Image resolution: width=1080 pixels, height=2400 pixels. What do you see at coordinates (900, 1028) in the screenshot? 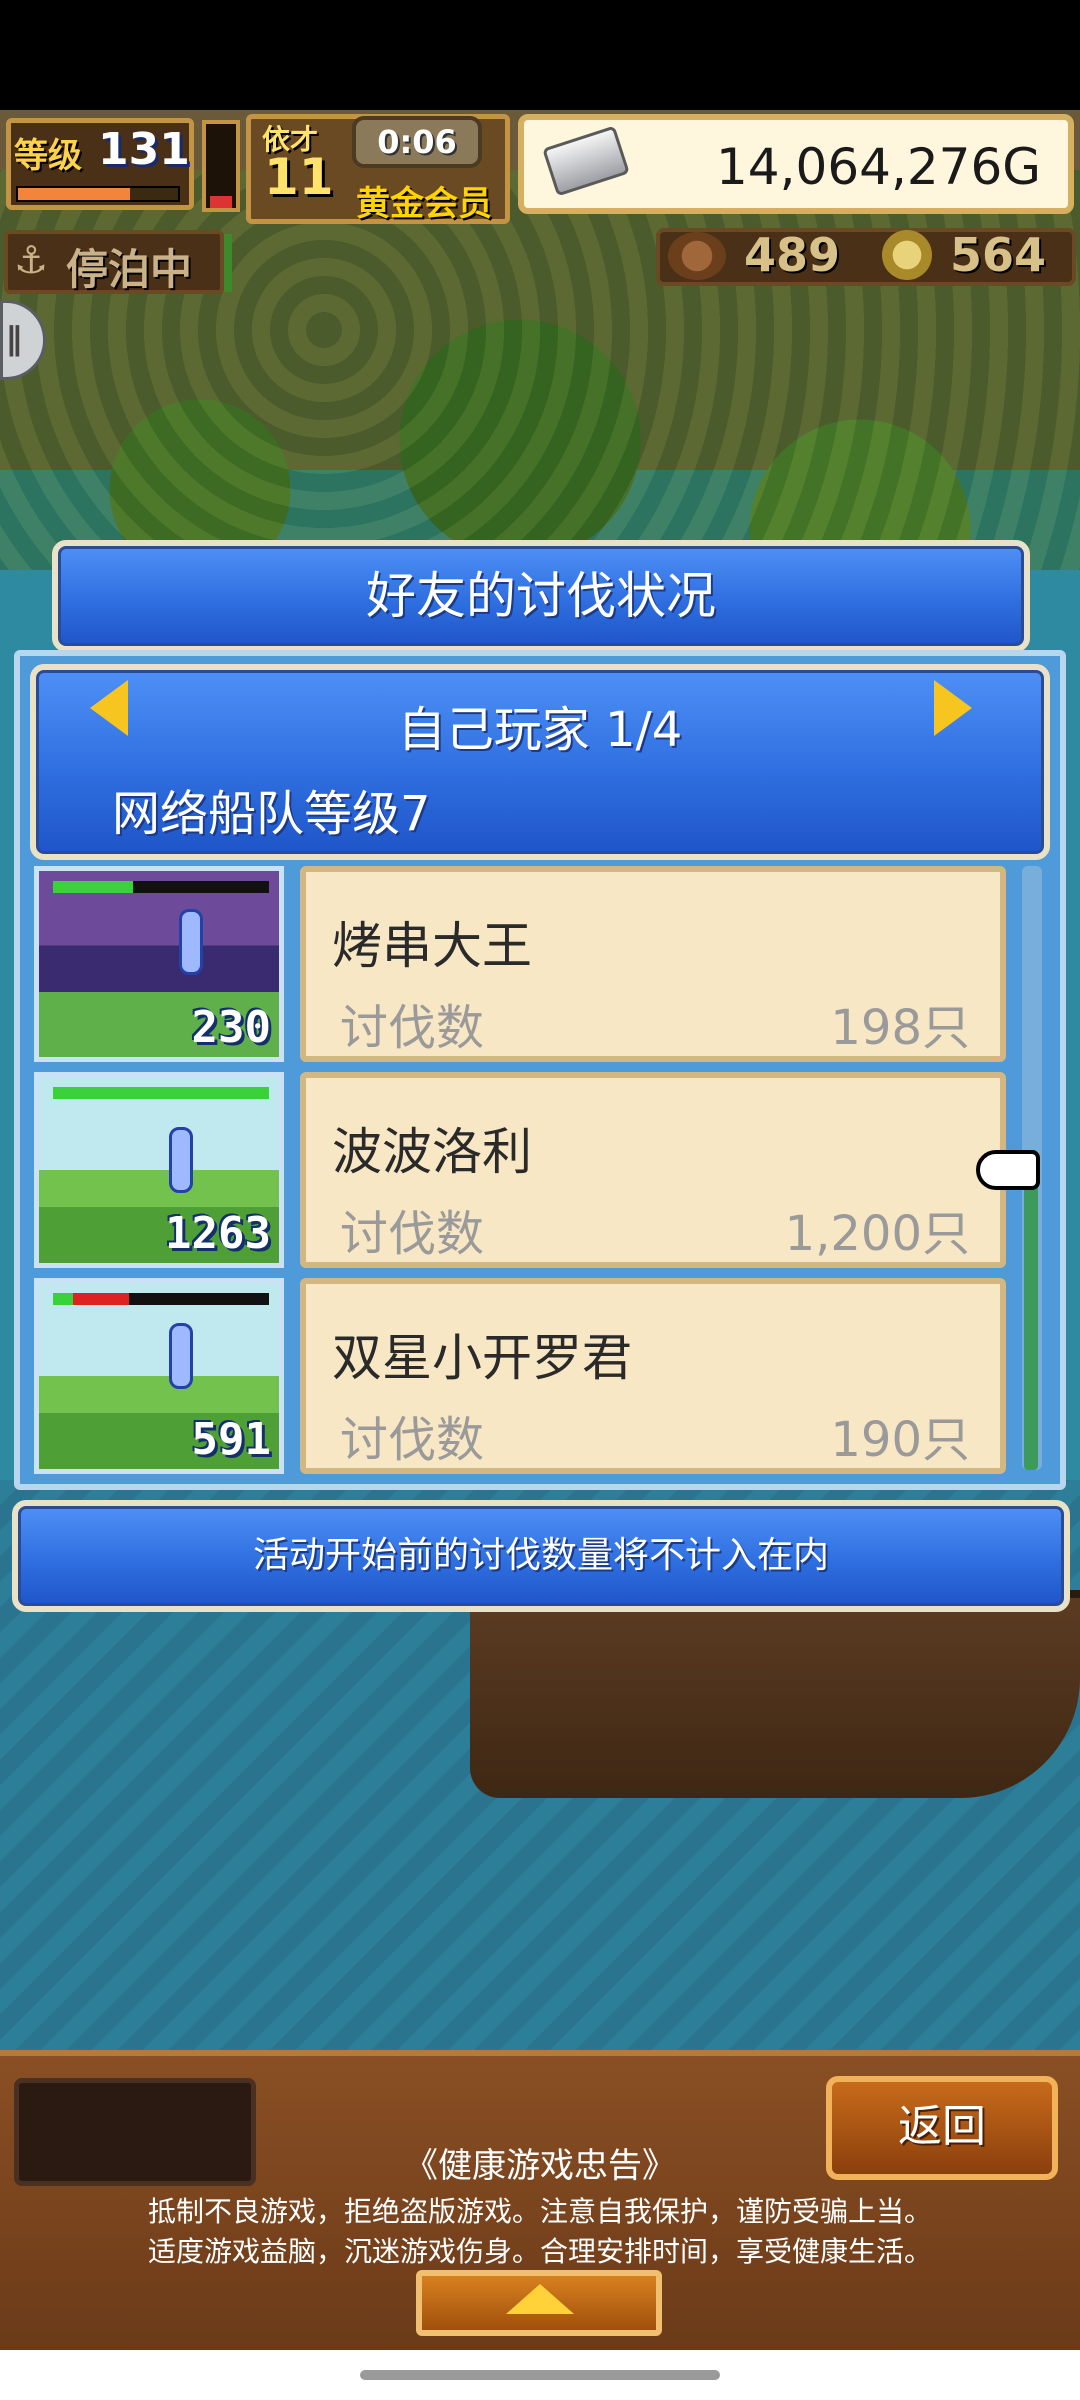
I see `count-value: 198只` at bounding box center [900, 1028].